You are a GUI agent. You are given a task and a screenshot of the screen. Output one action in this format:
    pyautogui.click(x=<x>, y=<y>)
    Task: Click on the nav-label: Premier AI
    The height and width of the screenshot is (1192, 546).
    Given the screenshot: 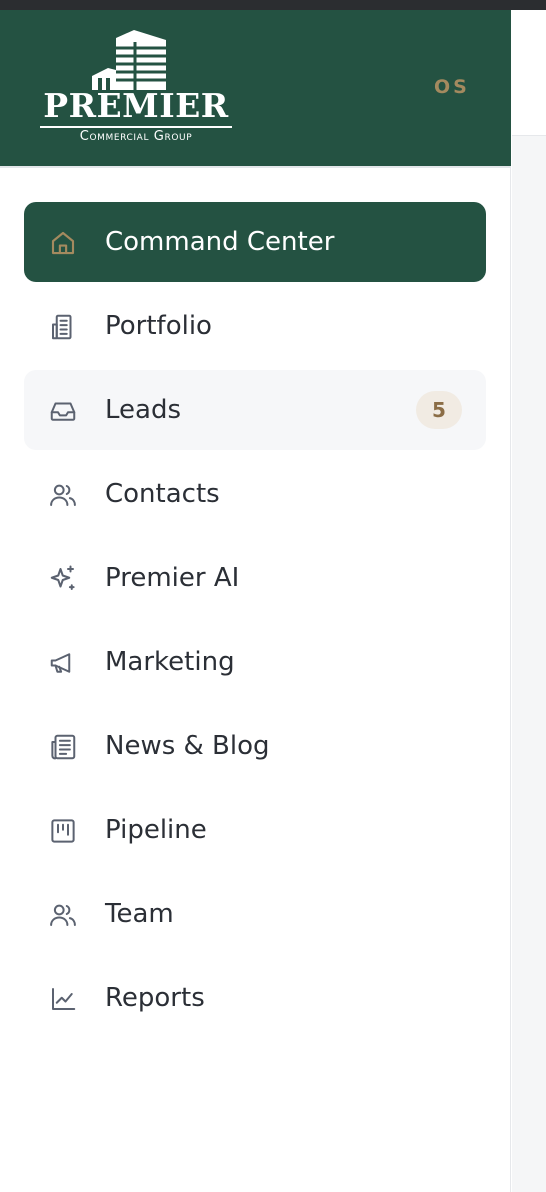 What is the action you would take?
    pyautogui.click(x=172, y=578)
    